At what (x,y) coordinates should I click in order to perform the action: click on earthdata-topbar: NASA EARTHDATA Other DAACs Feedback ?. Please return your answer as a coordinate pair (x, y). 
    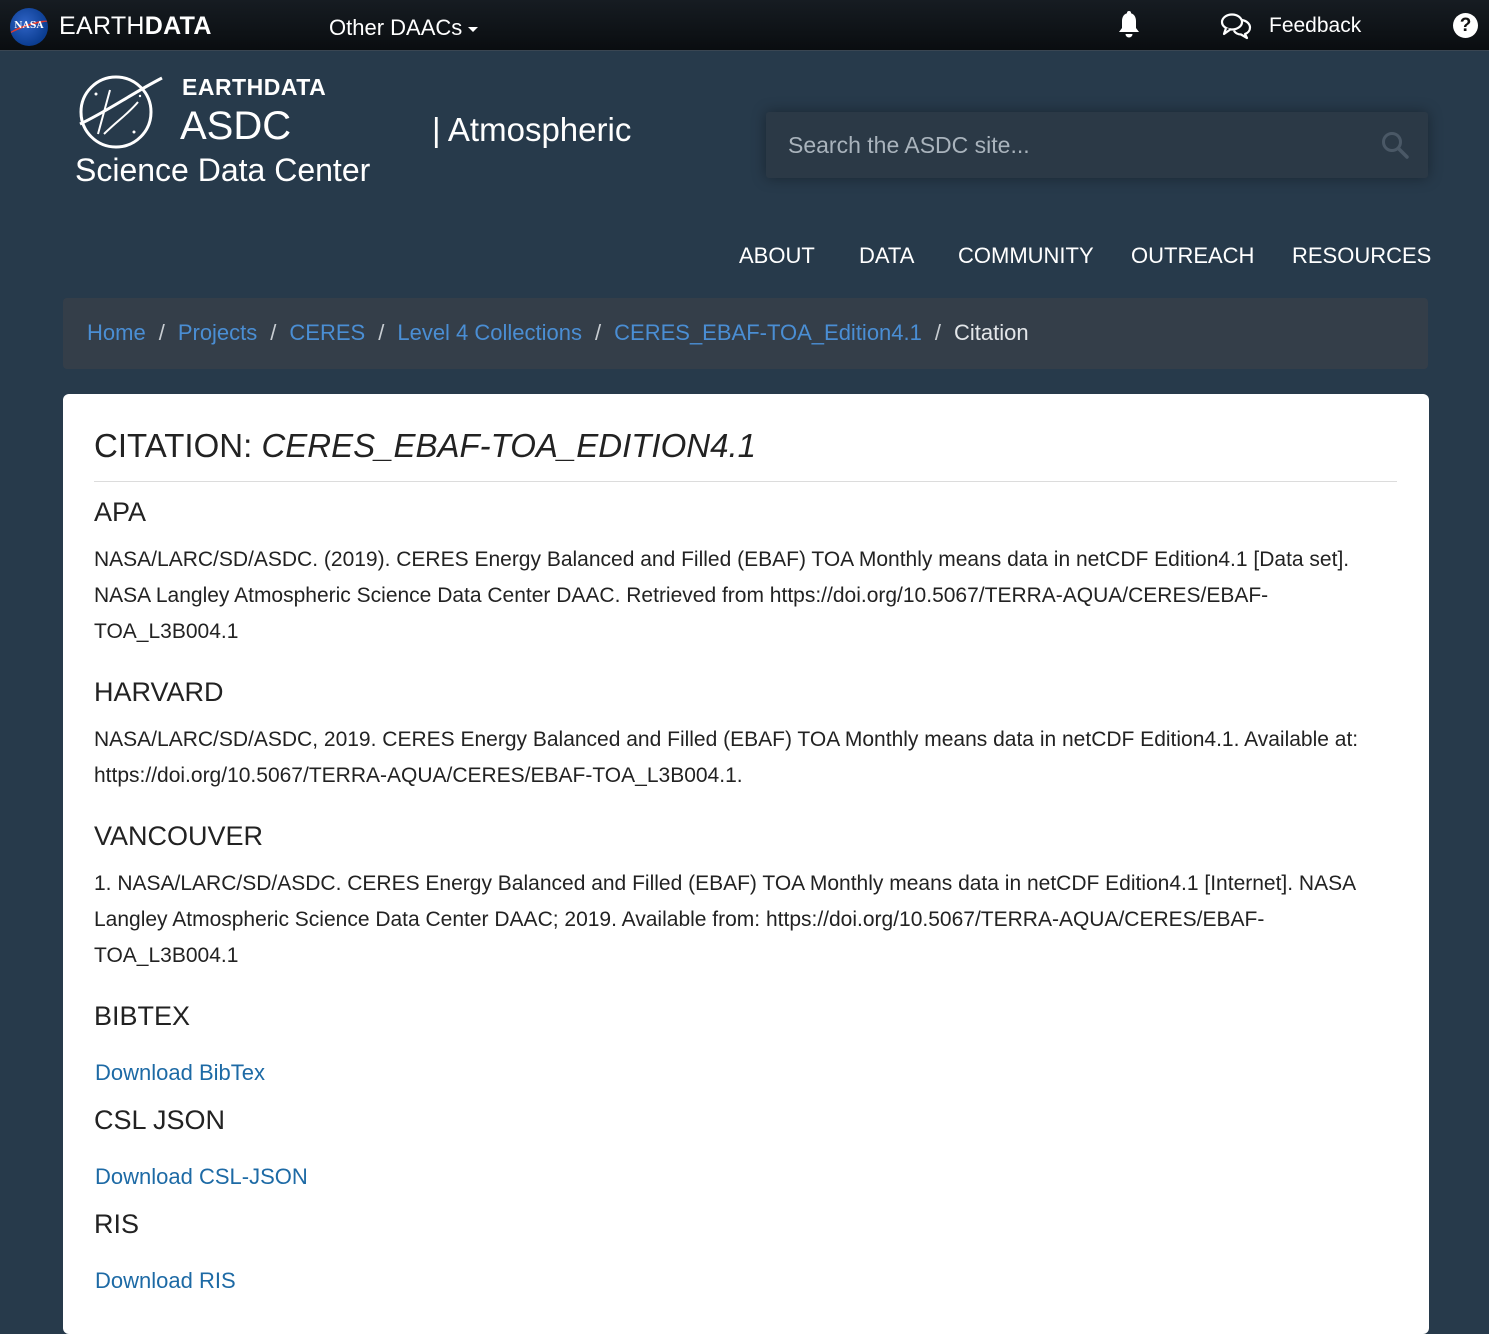
    Looking at the image, I should click on (744, 25).